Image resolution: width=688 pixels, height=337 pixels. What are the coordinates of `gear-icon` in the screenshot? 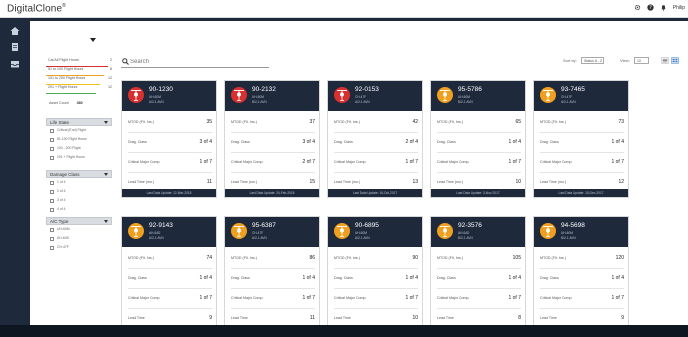 It's located at (637, 7).